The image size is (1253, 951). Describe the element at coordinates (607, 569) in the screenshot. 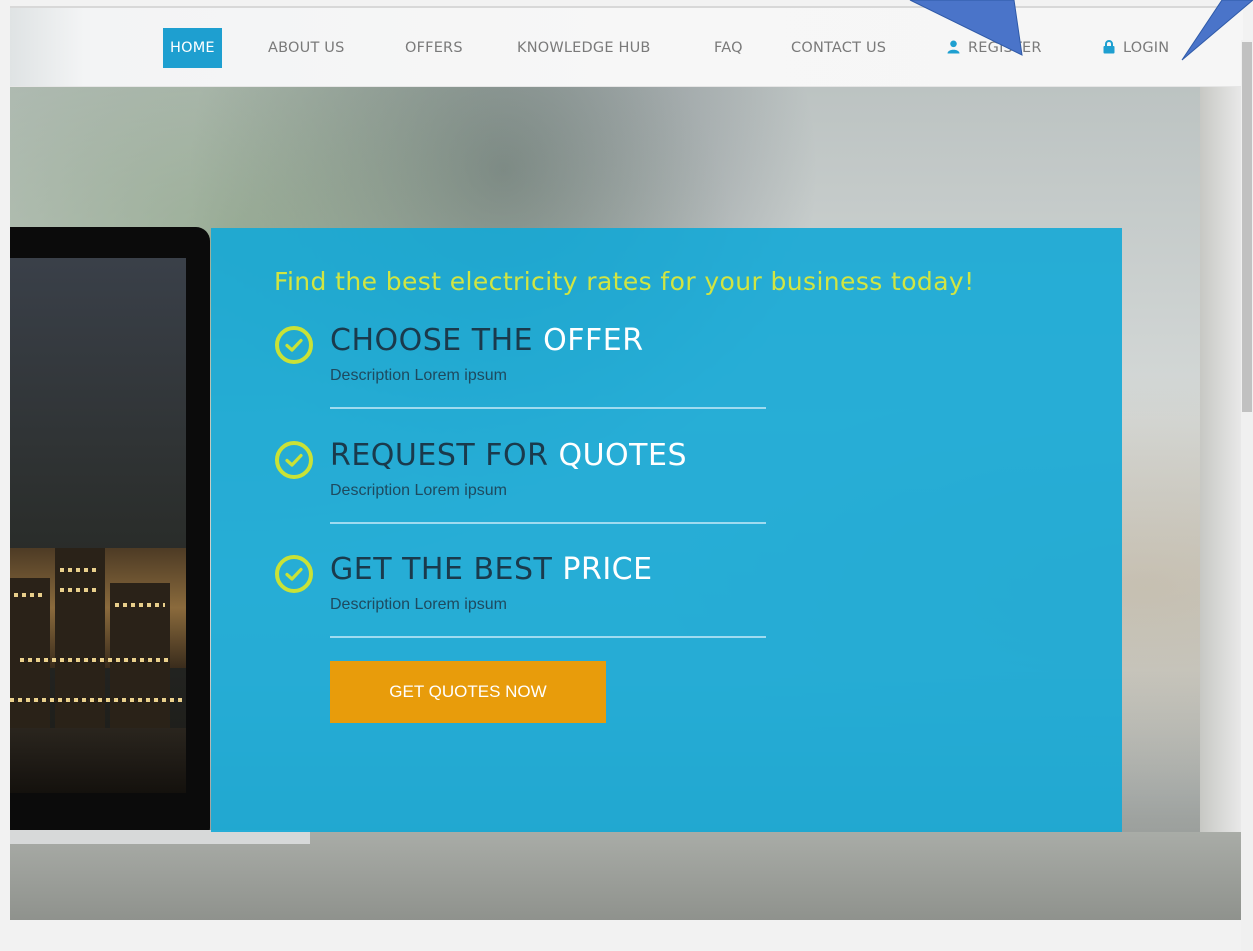

I see `step-title-highlight: PRICE` at that location.